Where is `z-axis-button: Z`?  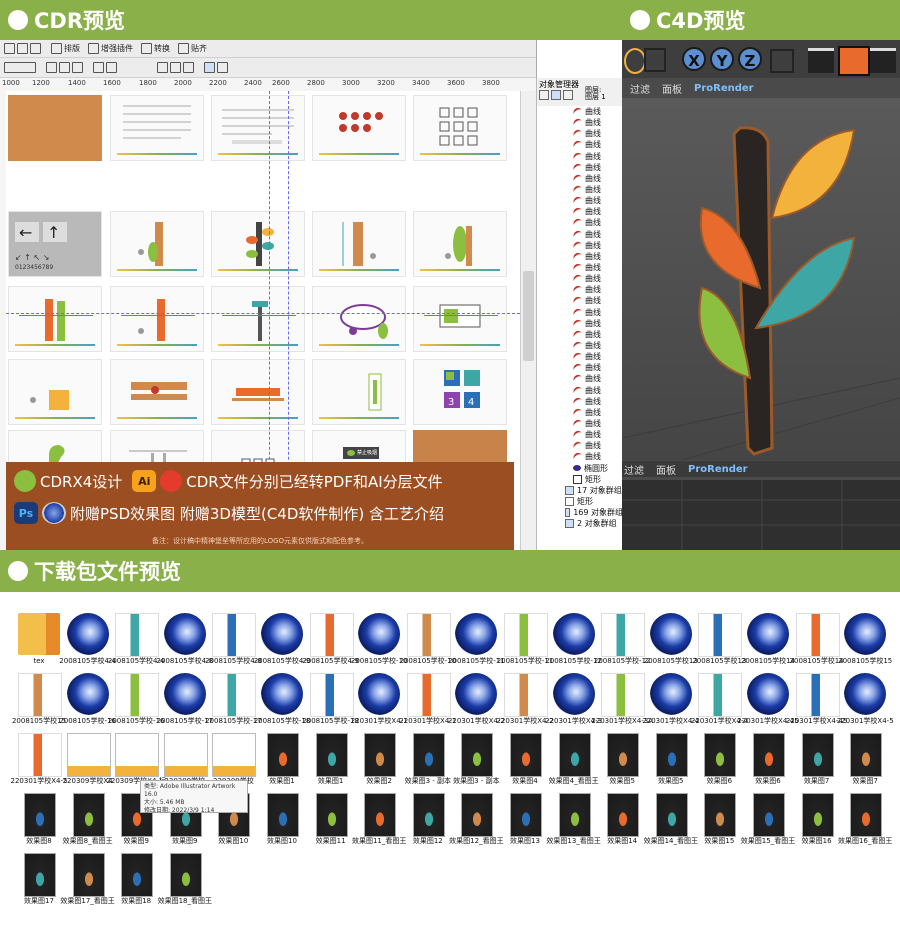 z-axis-button: Z is located at coordinates (750, 59).